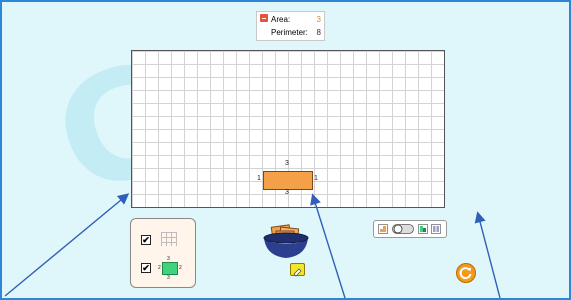 This screenshot has width=571, height=300. What do you see at coordinates (487, 255) in the screenshot?
I see `arrow-to-background` at bounding box center [487, 255].